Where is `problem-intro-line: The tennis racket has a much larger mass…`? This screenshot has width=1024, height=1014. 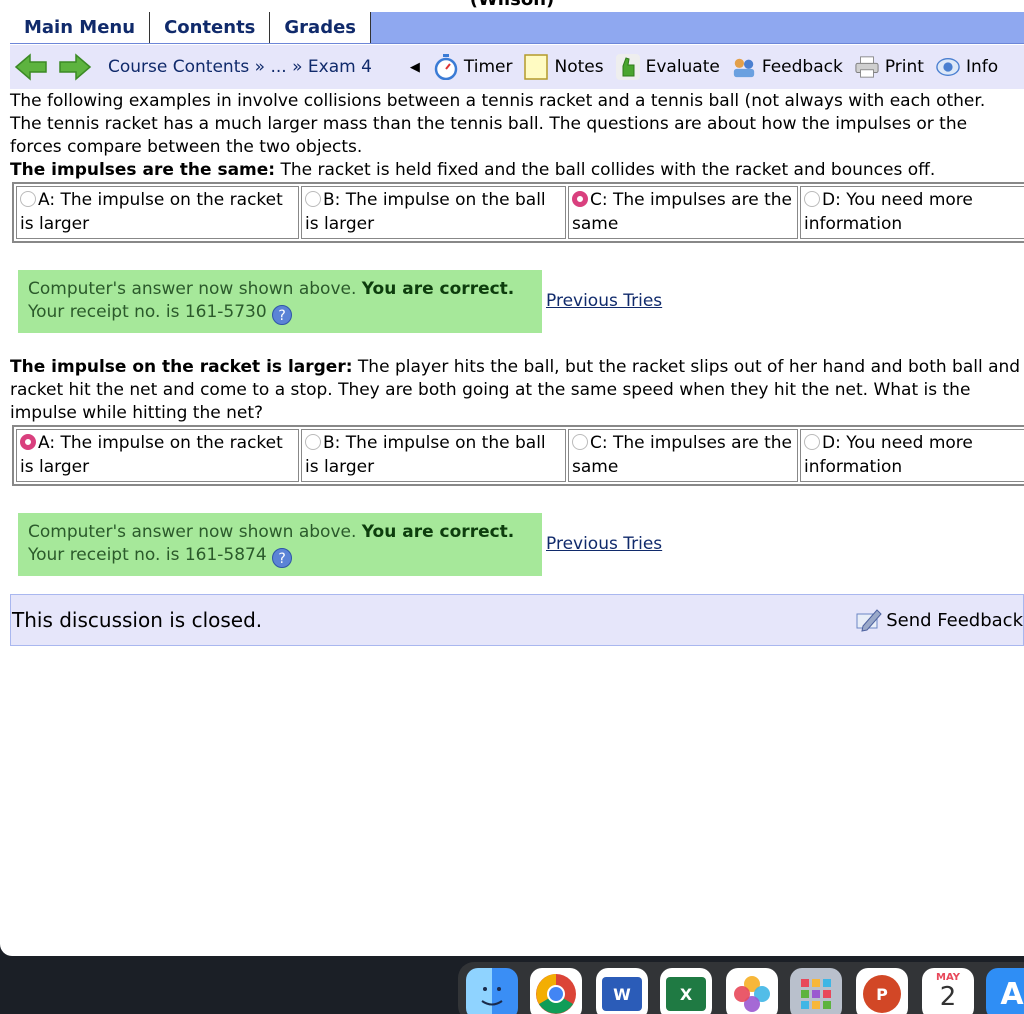
problem-intro-line: The tennis racket has a much larger mass… is located at coordinates (489, 124).